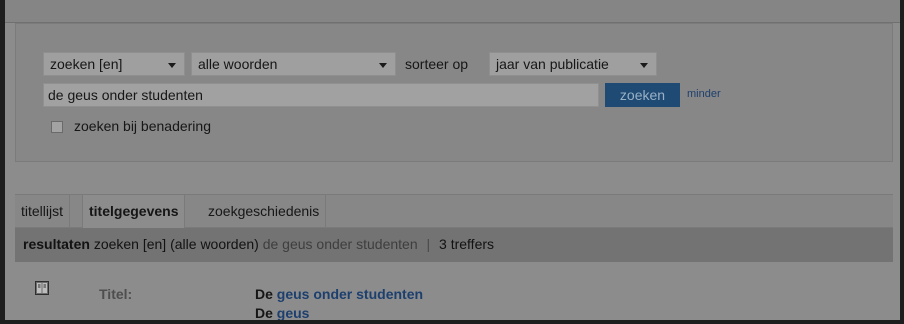 The image size is (904, 324). Describe the element at coordinates (125, 95) in the screenshot. I see `search-input-value: de geus onder studenten` at that location.